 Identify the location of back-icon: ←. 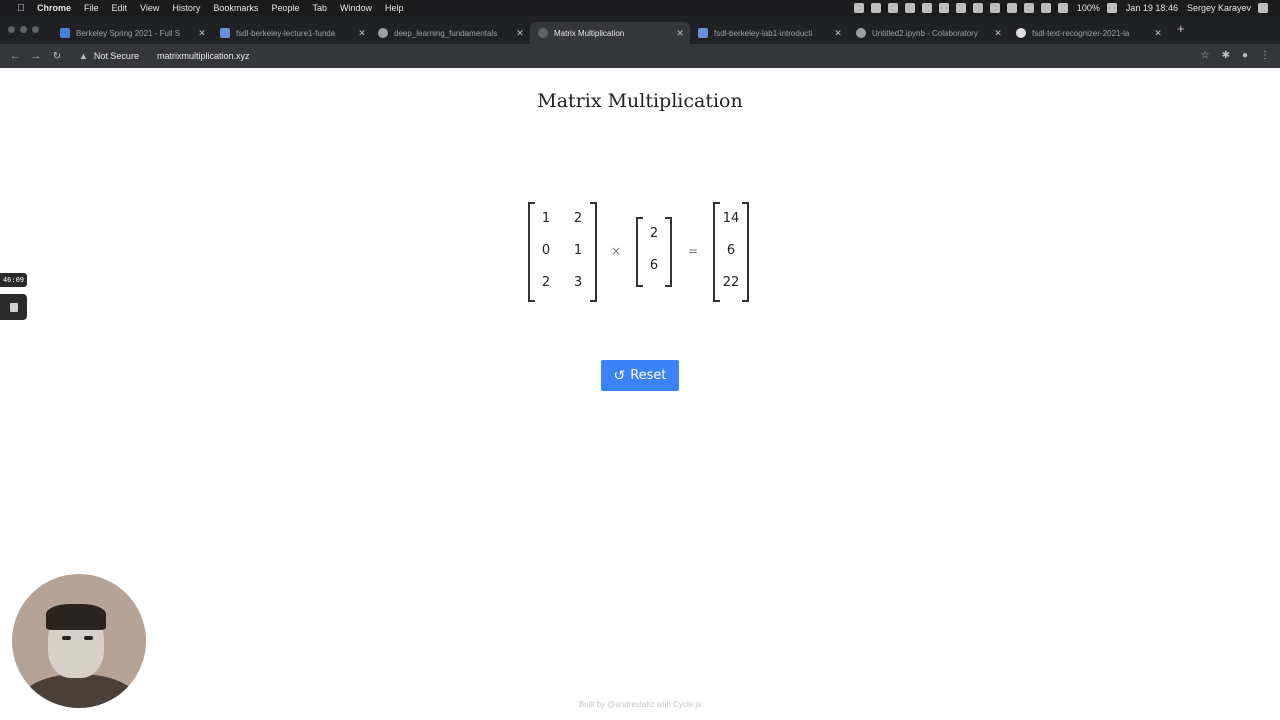
(15, 56).